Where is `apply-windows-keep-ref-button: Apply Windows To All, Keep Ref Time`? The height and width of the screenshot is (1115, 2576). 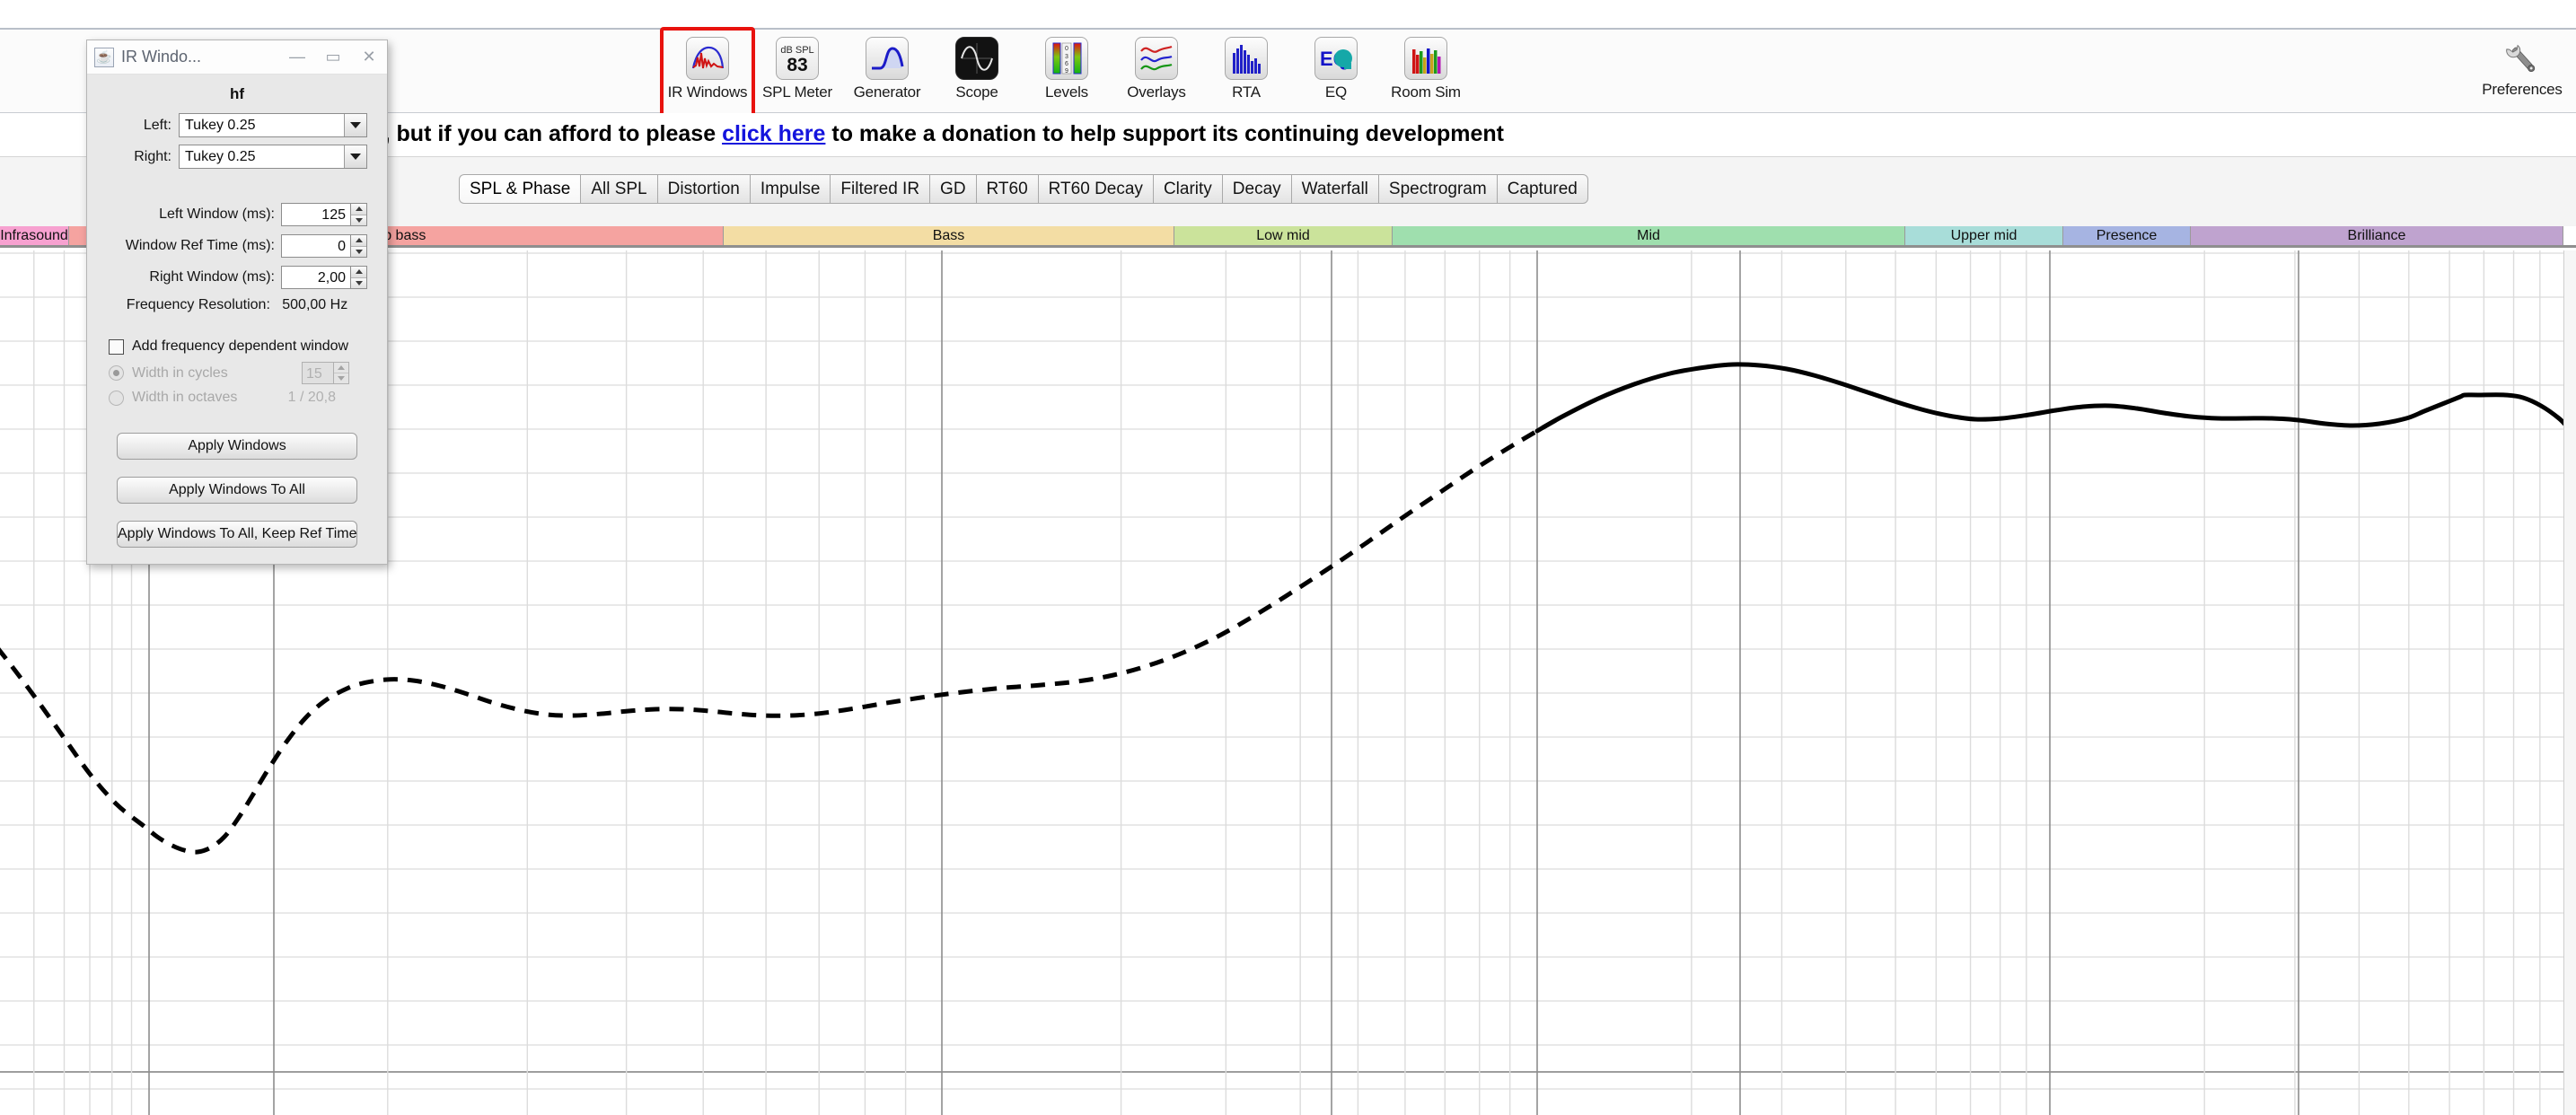
apply-windows-keep-ref-button: Apply Windows To All, Keep Ref Time is located at coordinates (237, 534).